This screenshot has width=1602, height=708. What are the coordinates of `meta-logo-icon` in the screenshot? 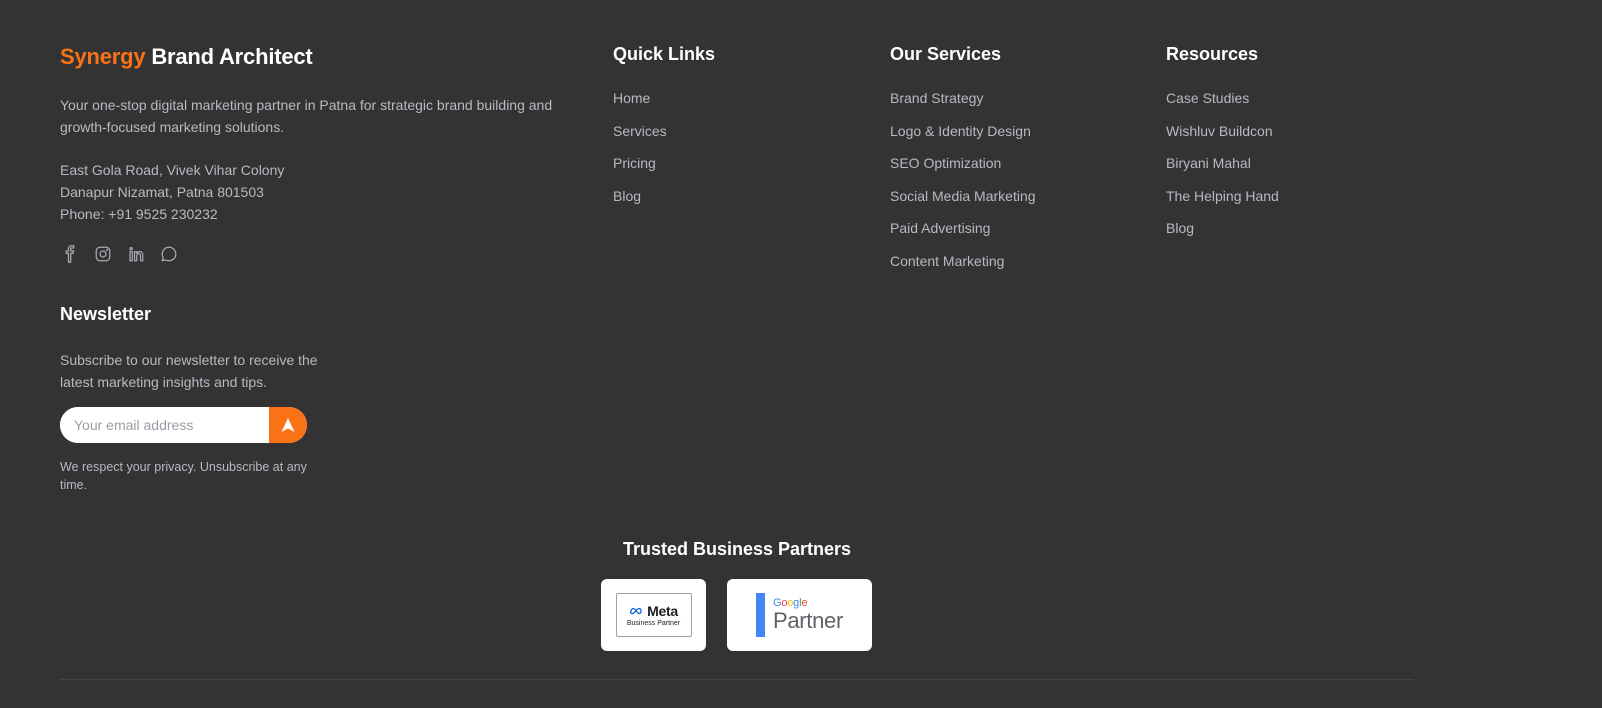 It's located at (635, 611).